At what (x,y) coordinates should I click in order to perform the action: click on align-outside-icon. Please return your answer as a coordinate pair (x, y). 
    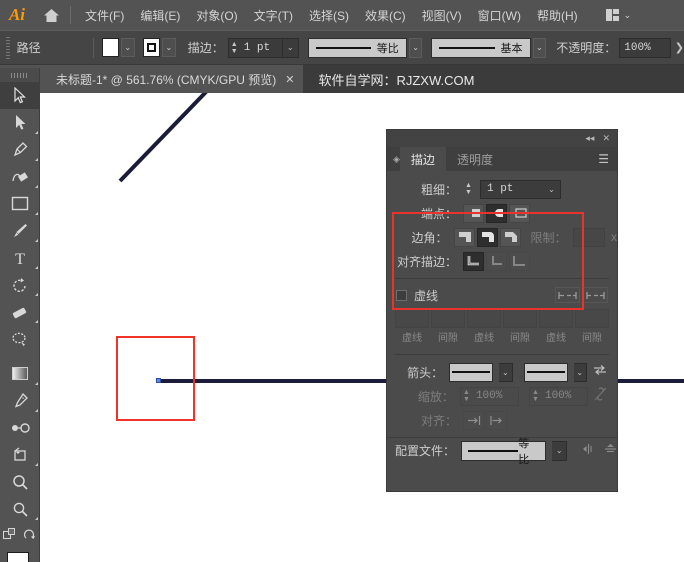
    Looking at the image, I should click on (519, 261).